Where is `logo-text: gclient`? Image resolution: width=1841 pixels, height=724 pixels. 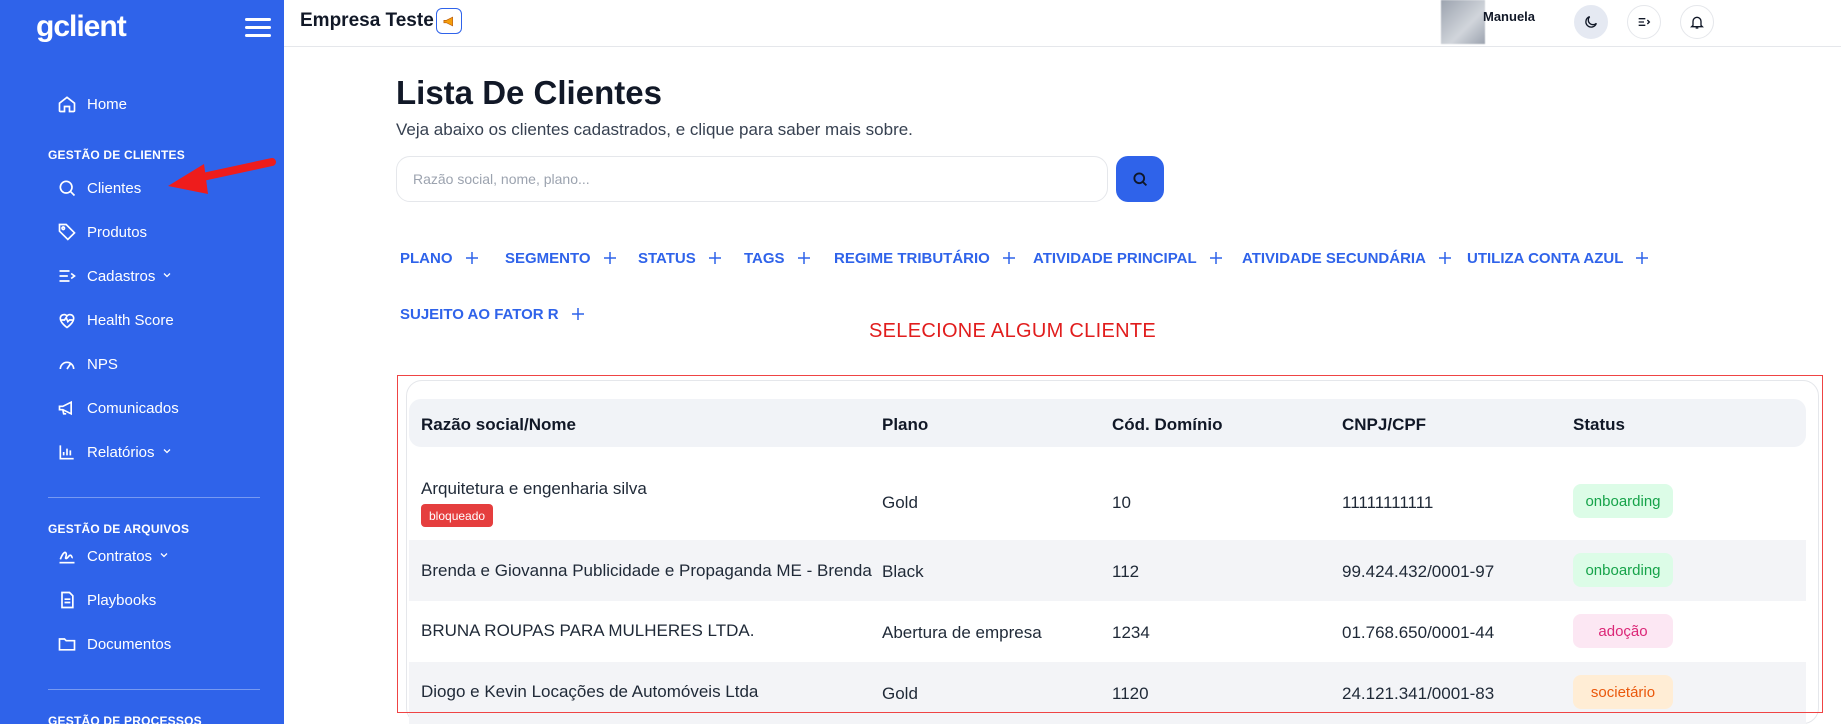 logo-text: gclient is located at coordinates (81, 26).